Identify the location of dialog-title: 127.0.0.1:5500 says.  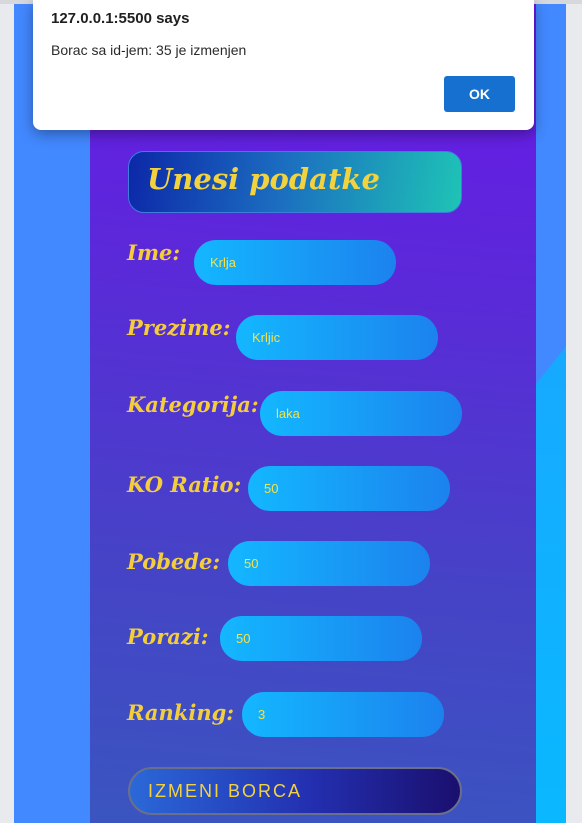
(120, 18).